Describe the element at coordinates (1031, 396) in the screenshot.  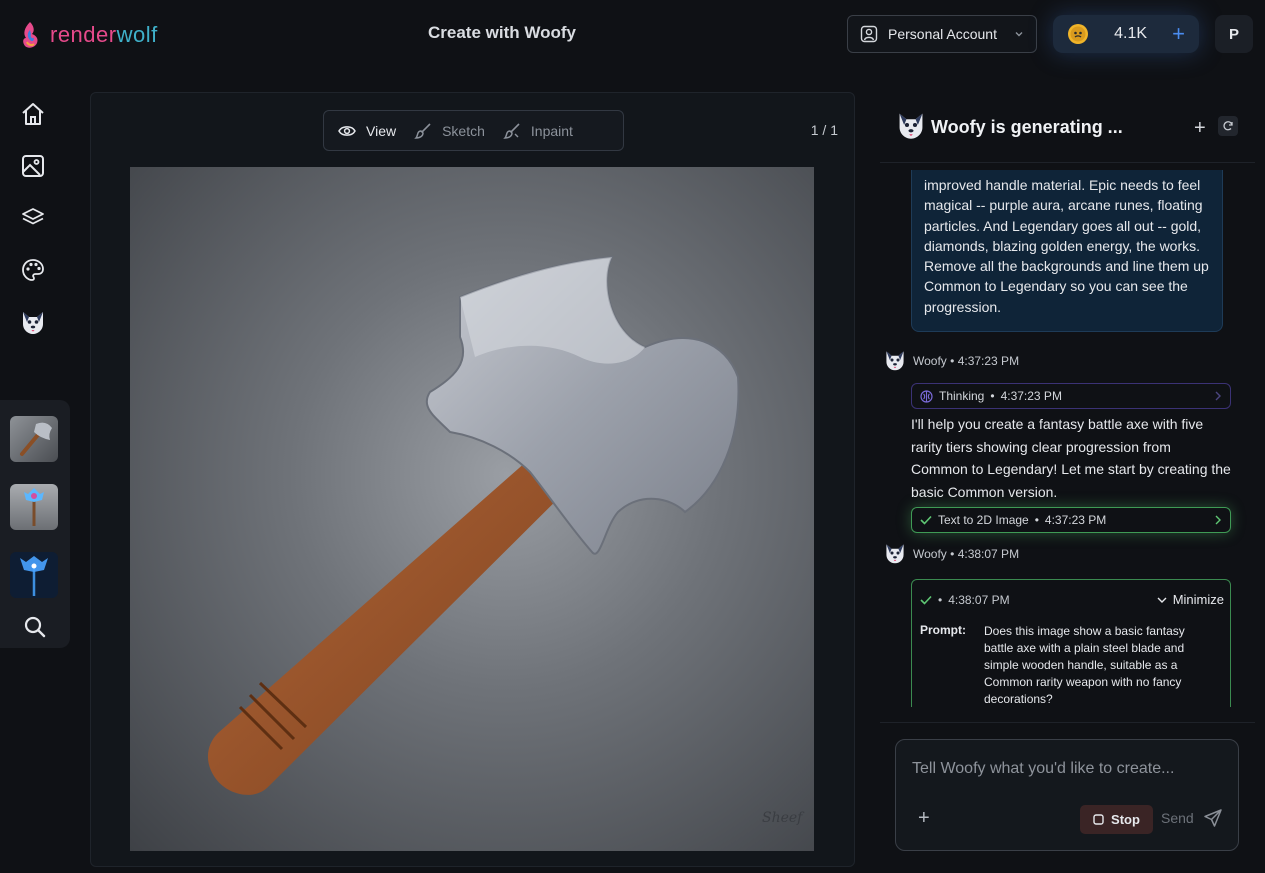
I see `thinking-time: 4:37:23 PM` at that location.